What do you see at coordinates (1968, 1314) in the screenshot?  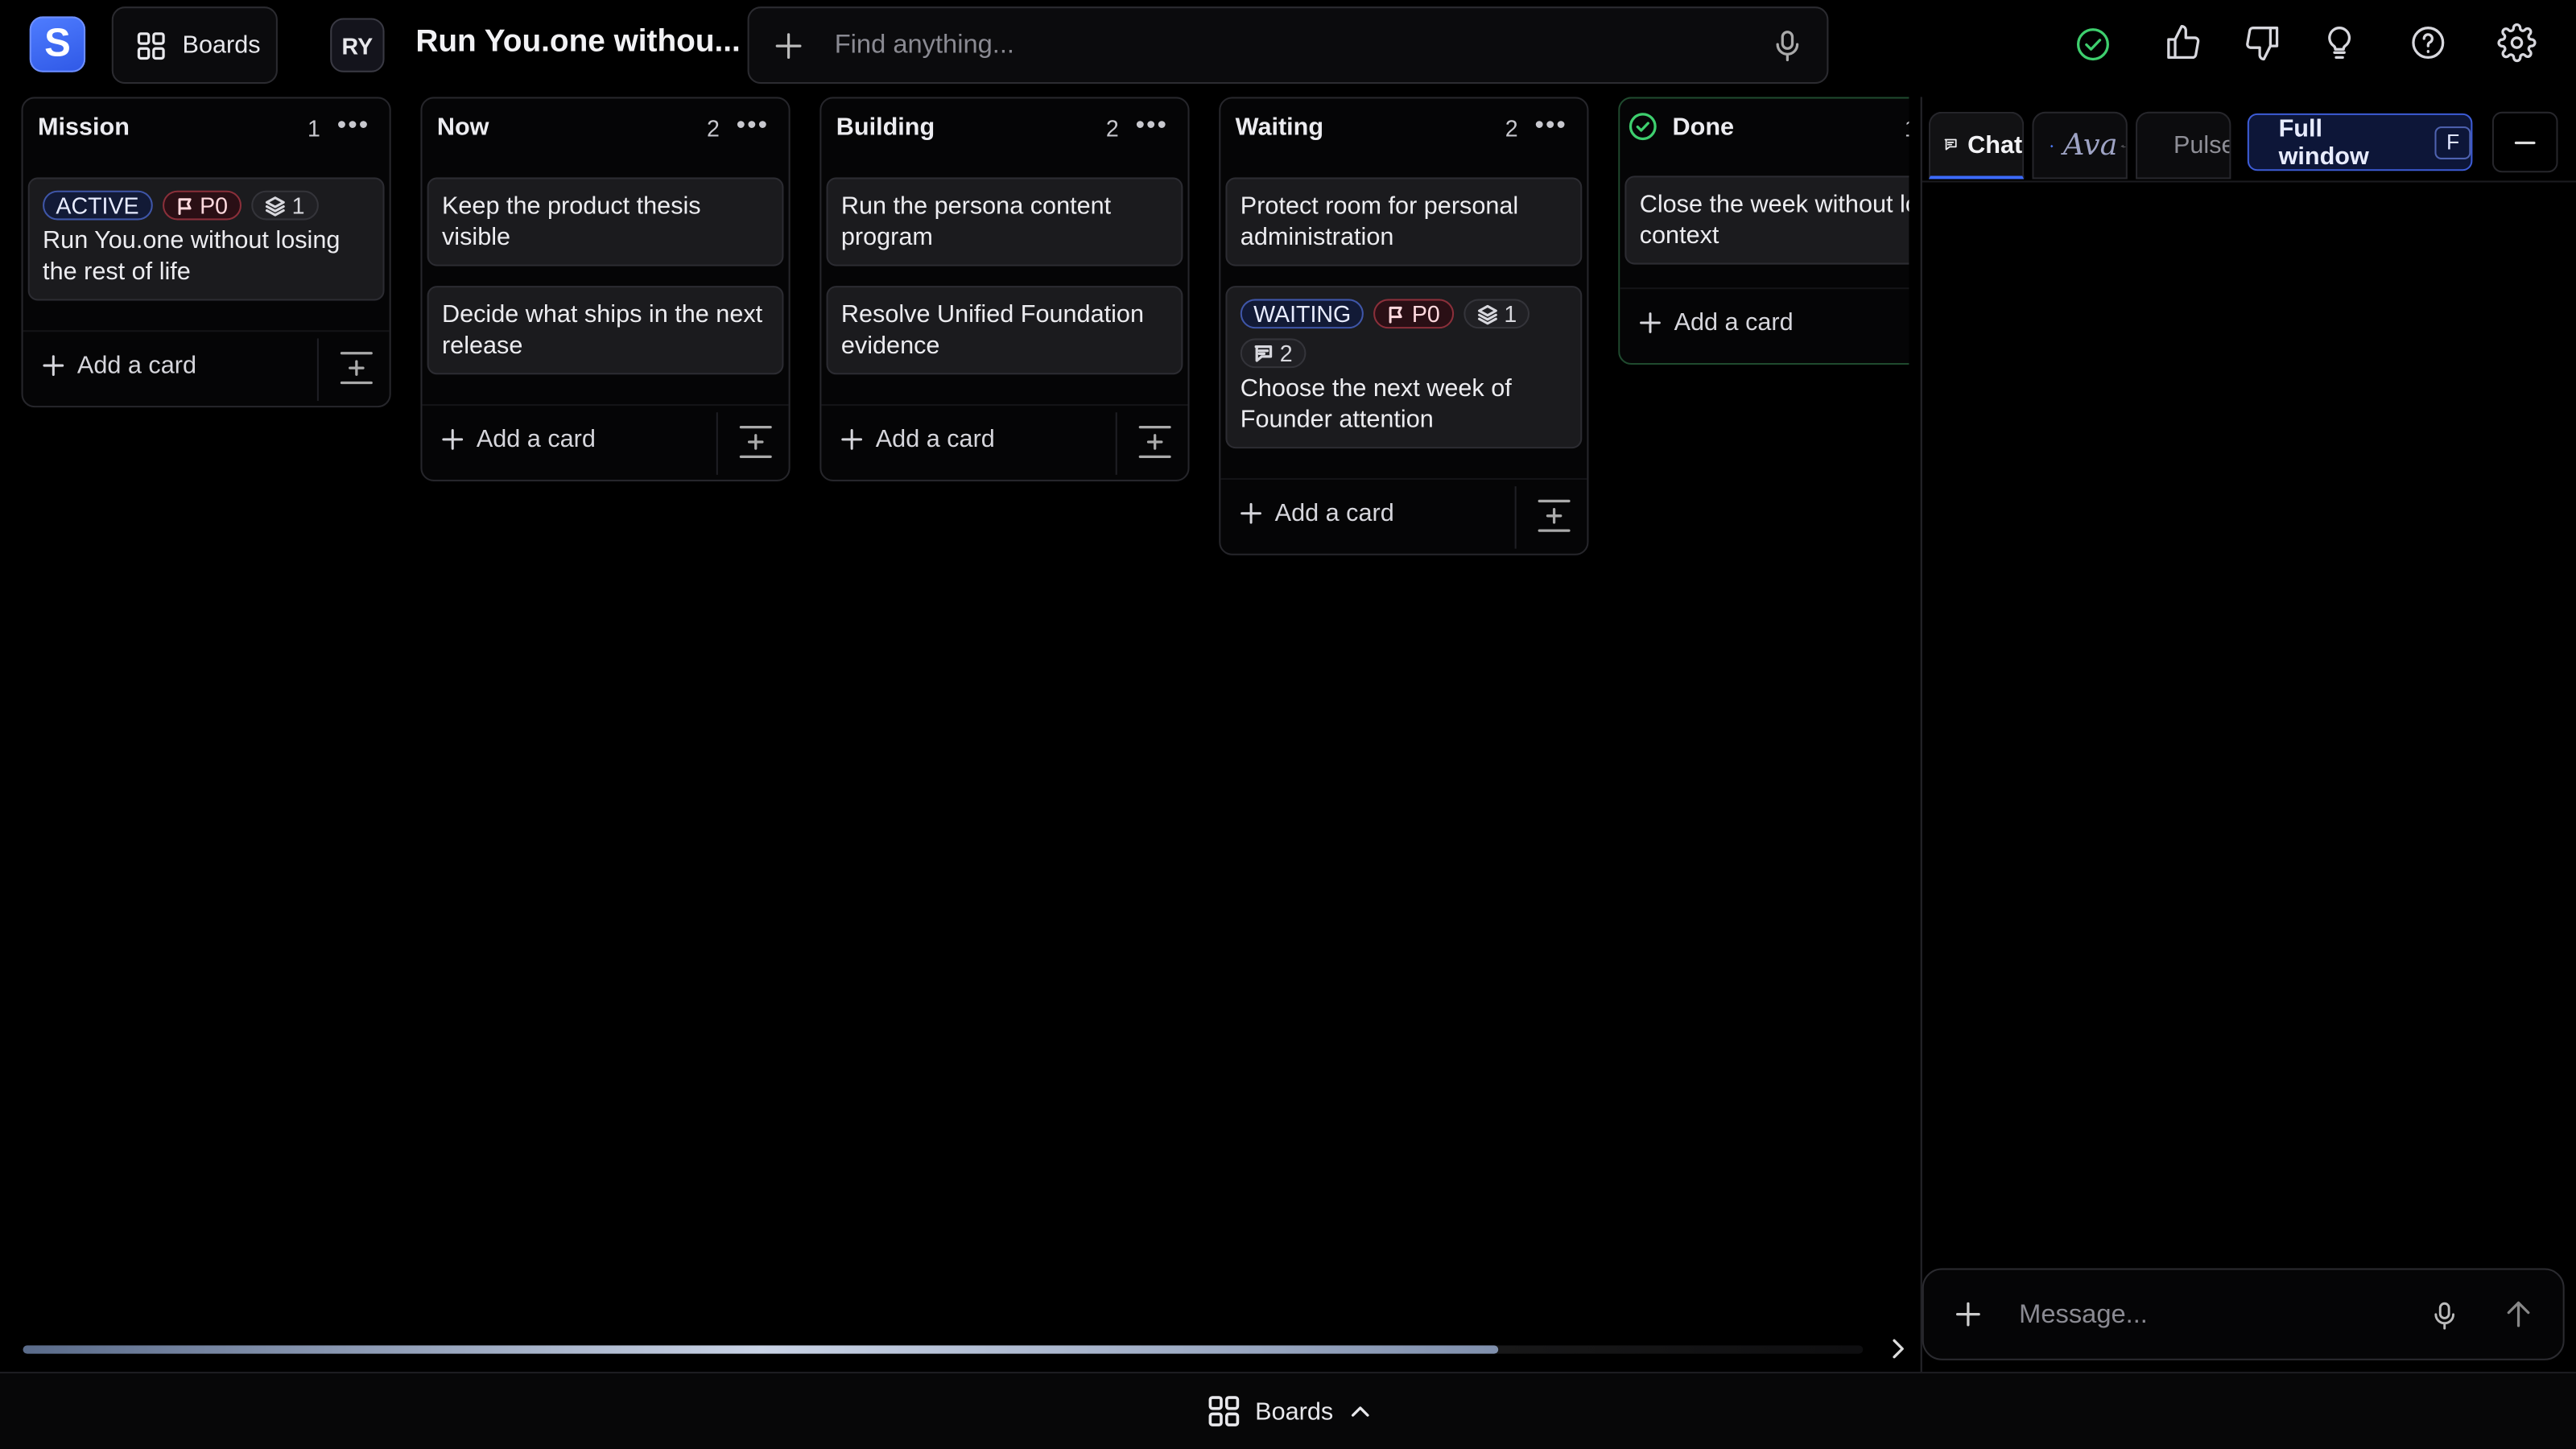 I see `attach-plus-icon` at bounding box center [1968, 1314].